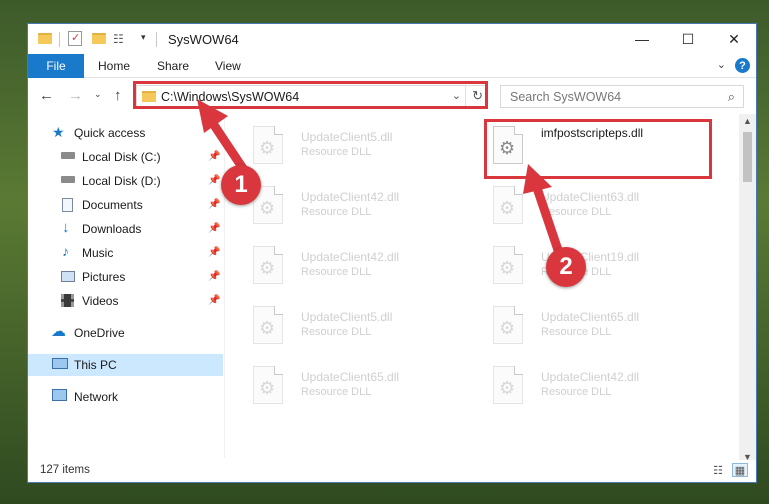  What do you see at coordinates (598, 149) in the screenshot?
I see `file-highlight-box` at bounding box center [598, 149].